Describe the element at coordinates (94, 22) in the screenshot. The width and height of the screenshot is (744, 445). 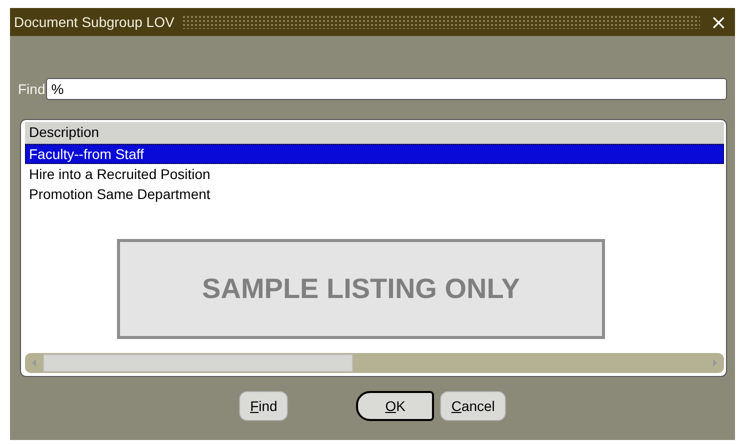
I see `window-title: Document Subgroup LOV` at that location.